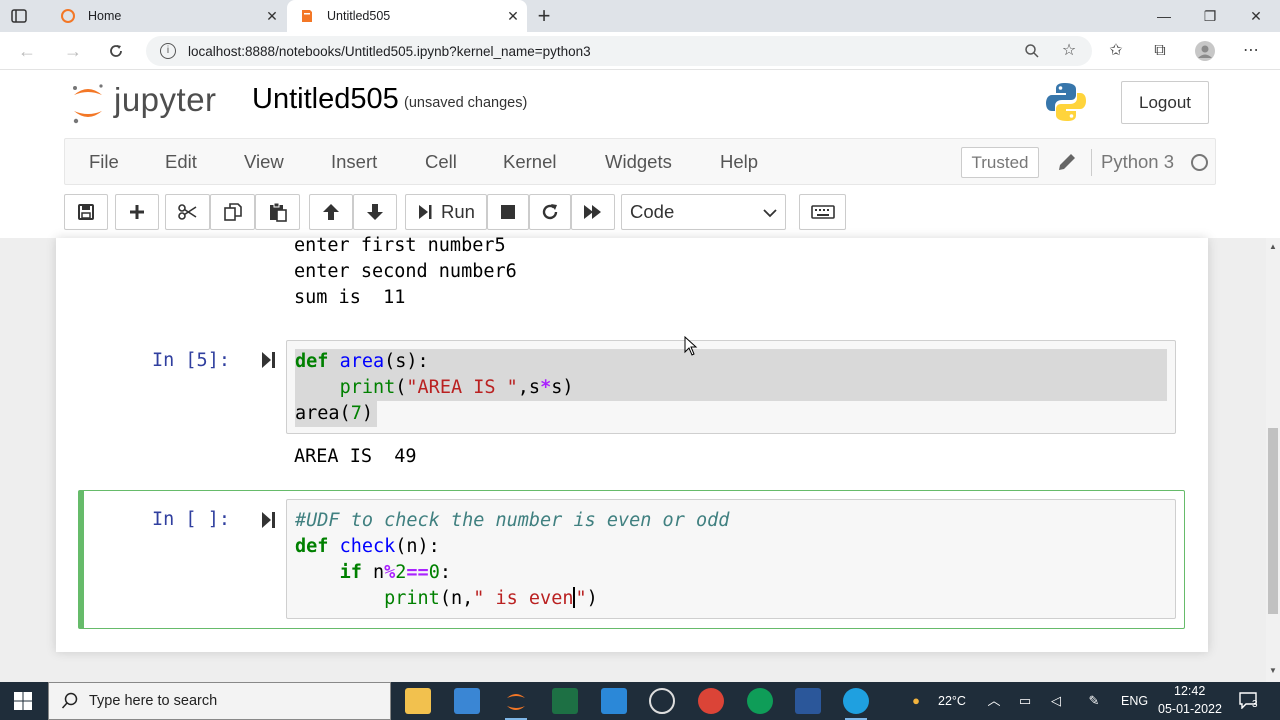  What do you see at coordinates (27, 51) in the screenshot?
I see `back-icon: ←` at bounding box center [27, 51].